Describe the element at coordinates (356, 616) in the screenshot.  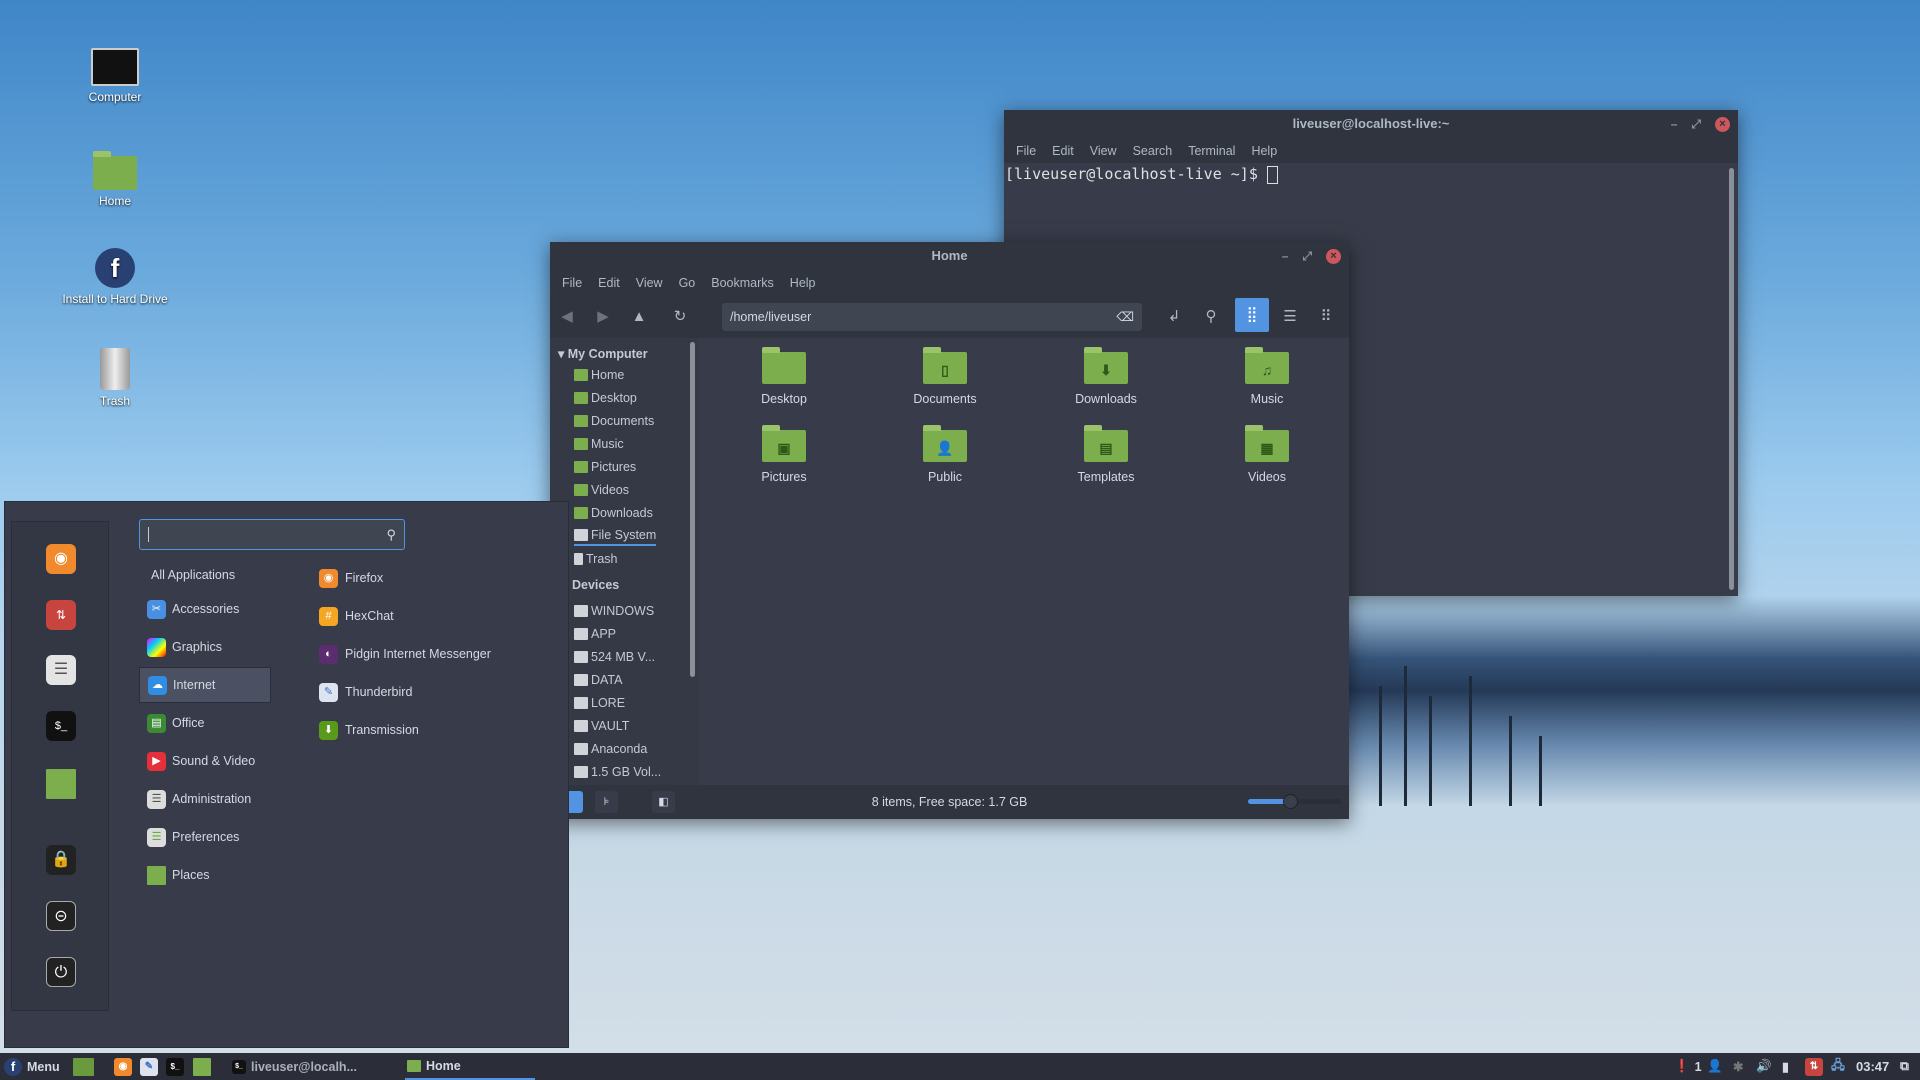
I see `app-hexchat: # HexChat` at that location.